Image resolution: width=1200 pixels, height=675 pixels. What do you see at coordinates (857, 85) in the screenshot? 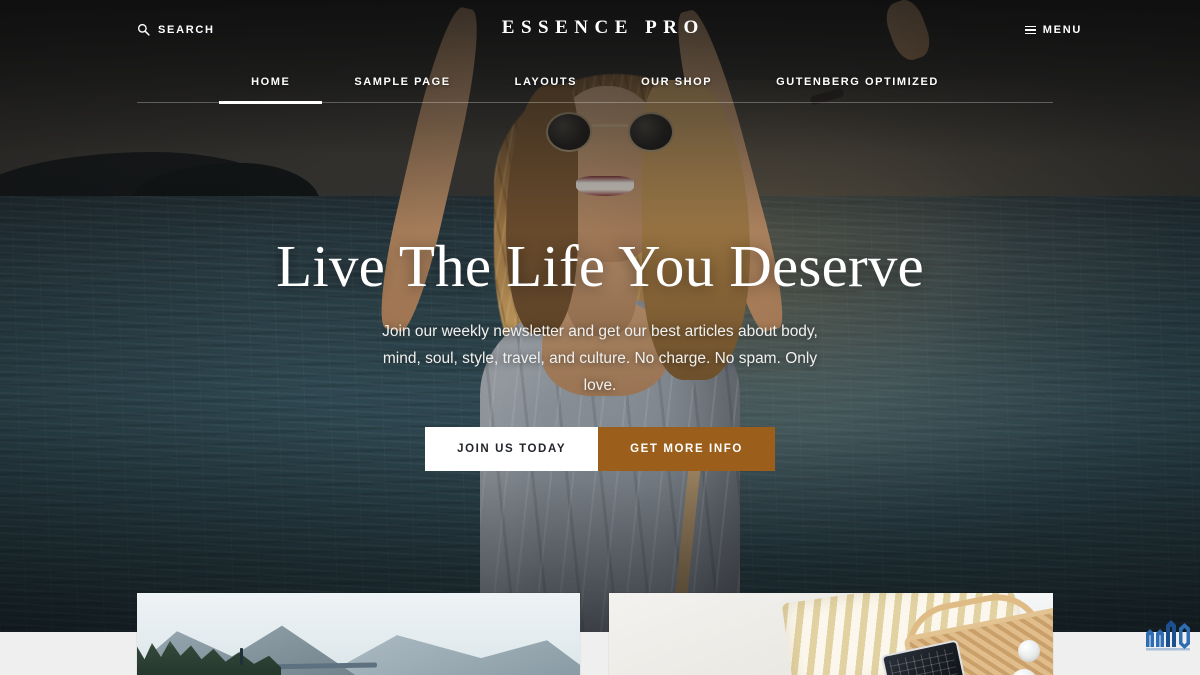
I see `nav-item-gutenberg-optimized: GUTENBERG OPTIMIZED` at bounding box center [857, 85].